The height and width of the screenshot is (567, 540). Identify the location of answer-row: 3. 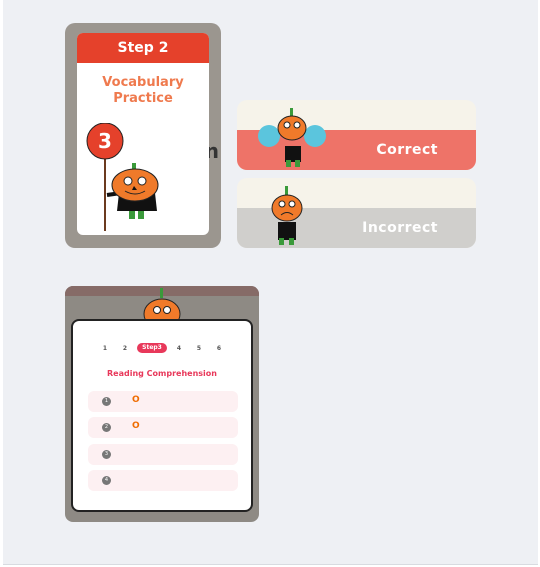
(163, 454).